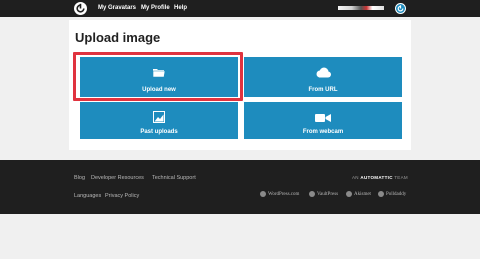  I want to click on top-bar: My Gravatars My Profile Help, so click(240, 8).